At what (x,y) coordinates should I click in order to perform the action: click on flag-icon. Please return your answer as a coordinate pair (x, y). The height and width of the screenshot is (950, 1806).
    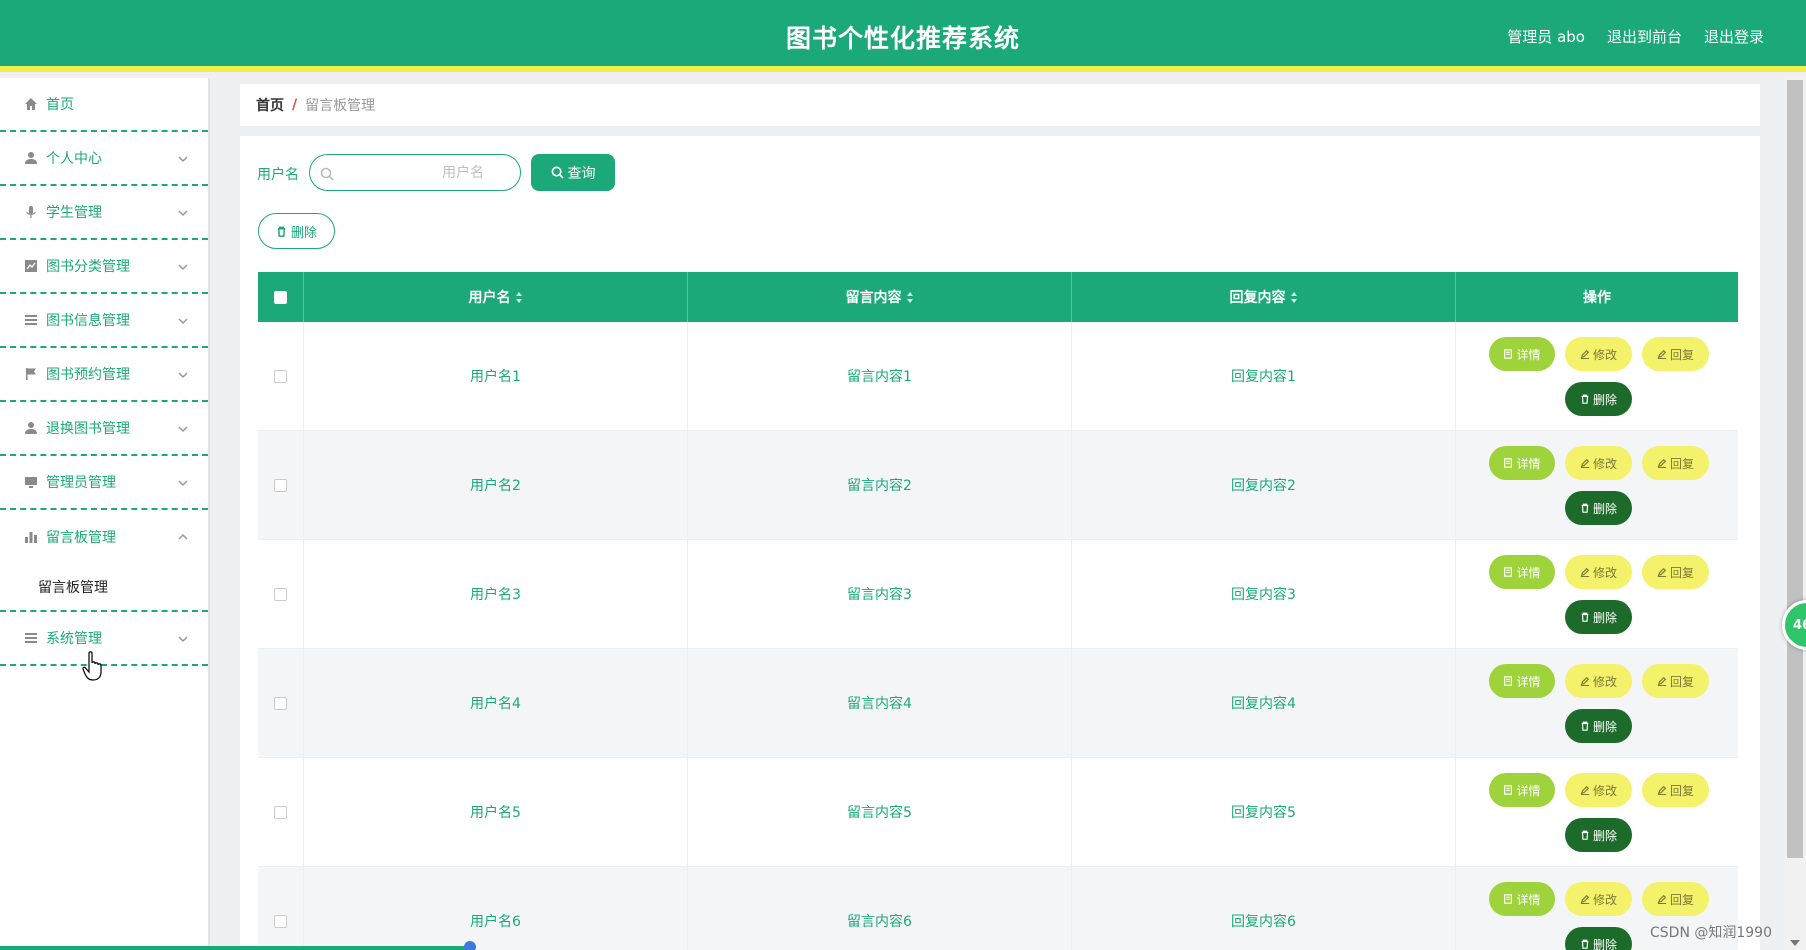
    Looking at the image, I should click on (31, 374).